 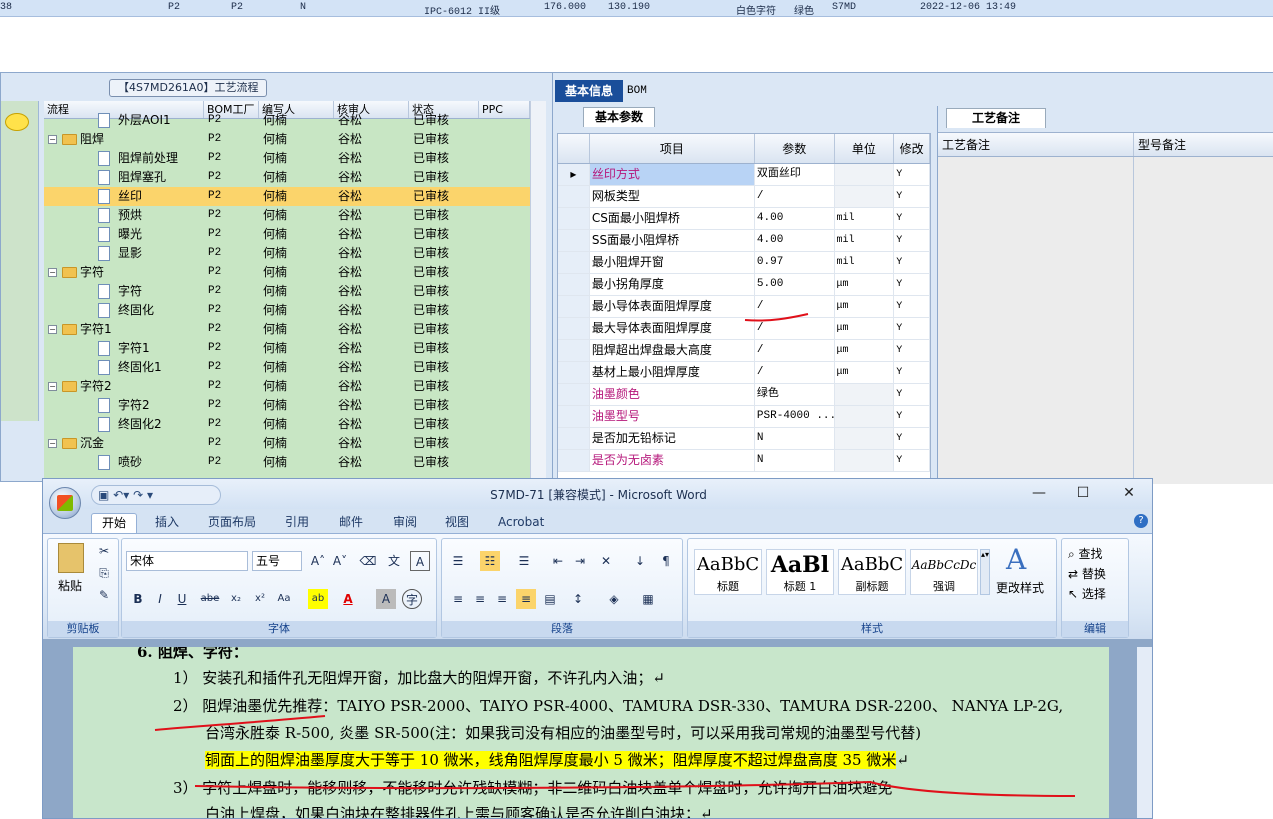 I want to click on param-row: 是否加无铅标记 N Y, so click(x=744, y=439).